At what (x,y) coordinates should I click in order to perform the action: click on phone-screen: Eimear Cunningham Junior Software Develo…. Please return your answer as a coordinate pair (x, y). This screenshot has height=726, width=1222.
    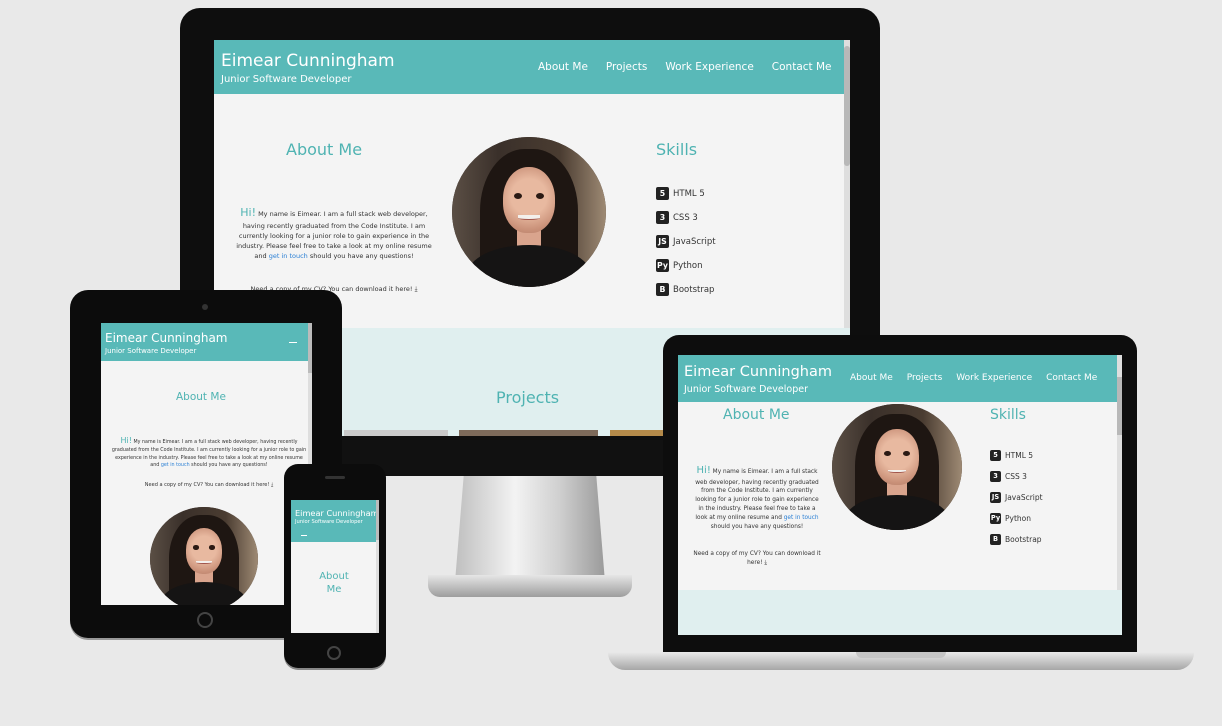
    Looking at the image, I should click on (335, 566).